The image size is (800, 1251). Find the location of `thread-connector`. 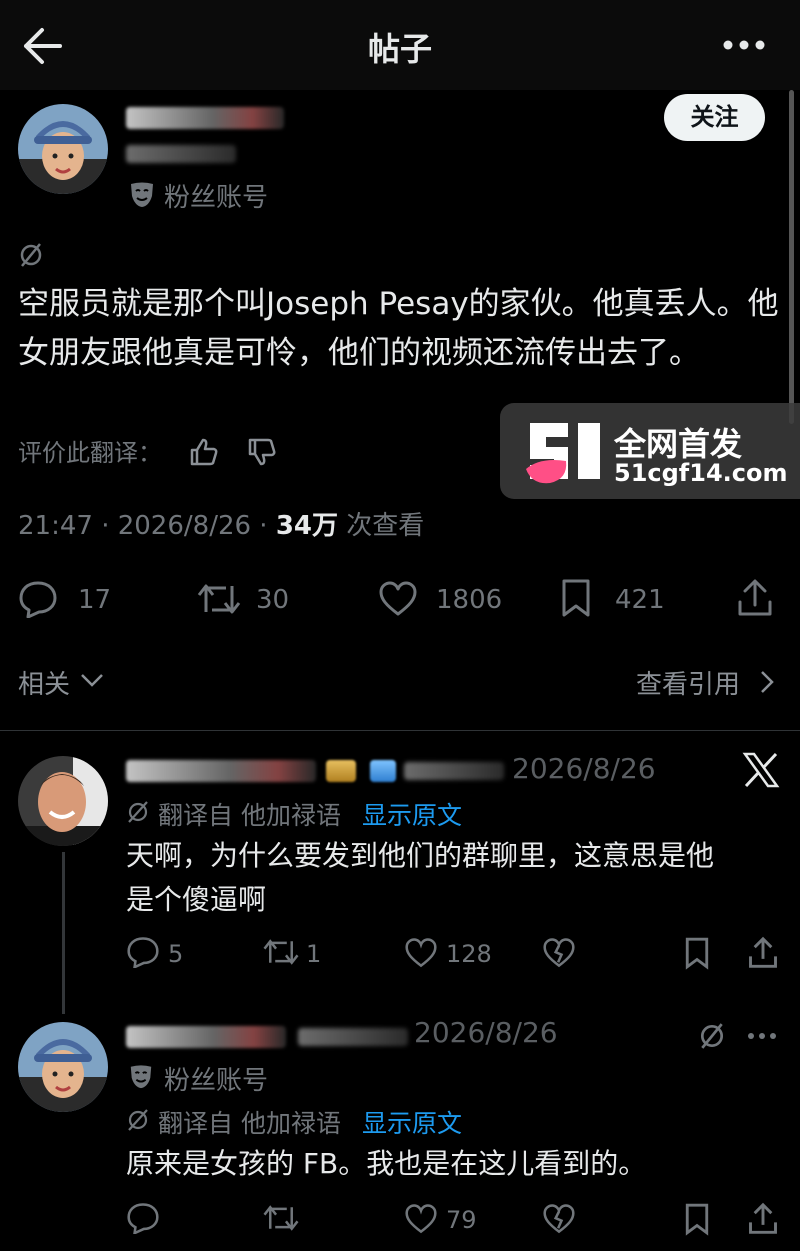

thread-connector is located at coordinates (63, 933).